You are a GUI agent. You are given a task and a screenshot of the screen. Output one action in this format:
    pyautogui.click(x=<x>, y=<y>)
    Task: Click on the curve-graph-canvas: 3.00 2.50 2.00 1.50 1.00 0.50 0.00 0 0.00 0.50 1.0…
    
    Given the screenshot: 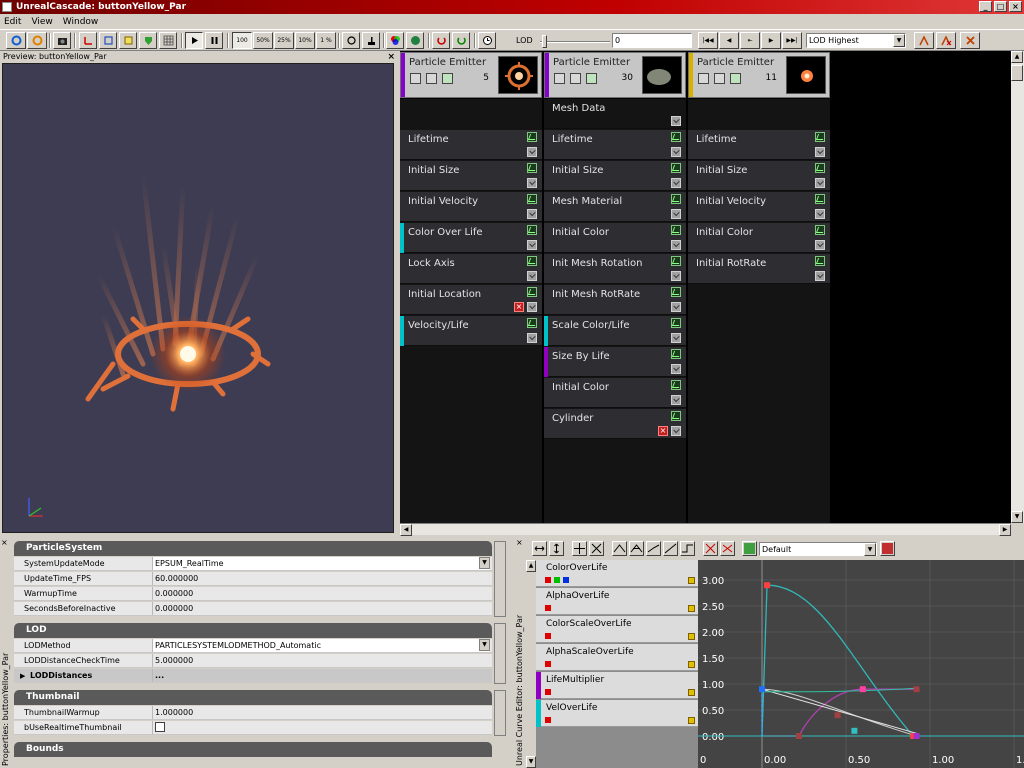 What is the action you would take?
    pyautogui.click(x=861, y=664)
    